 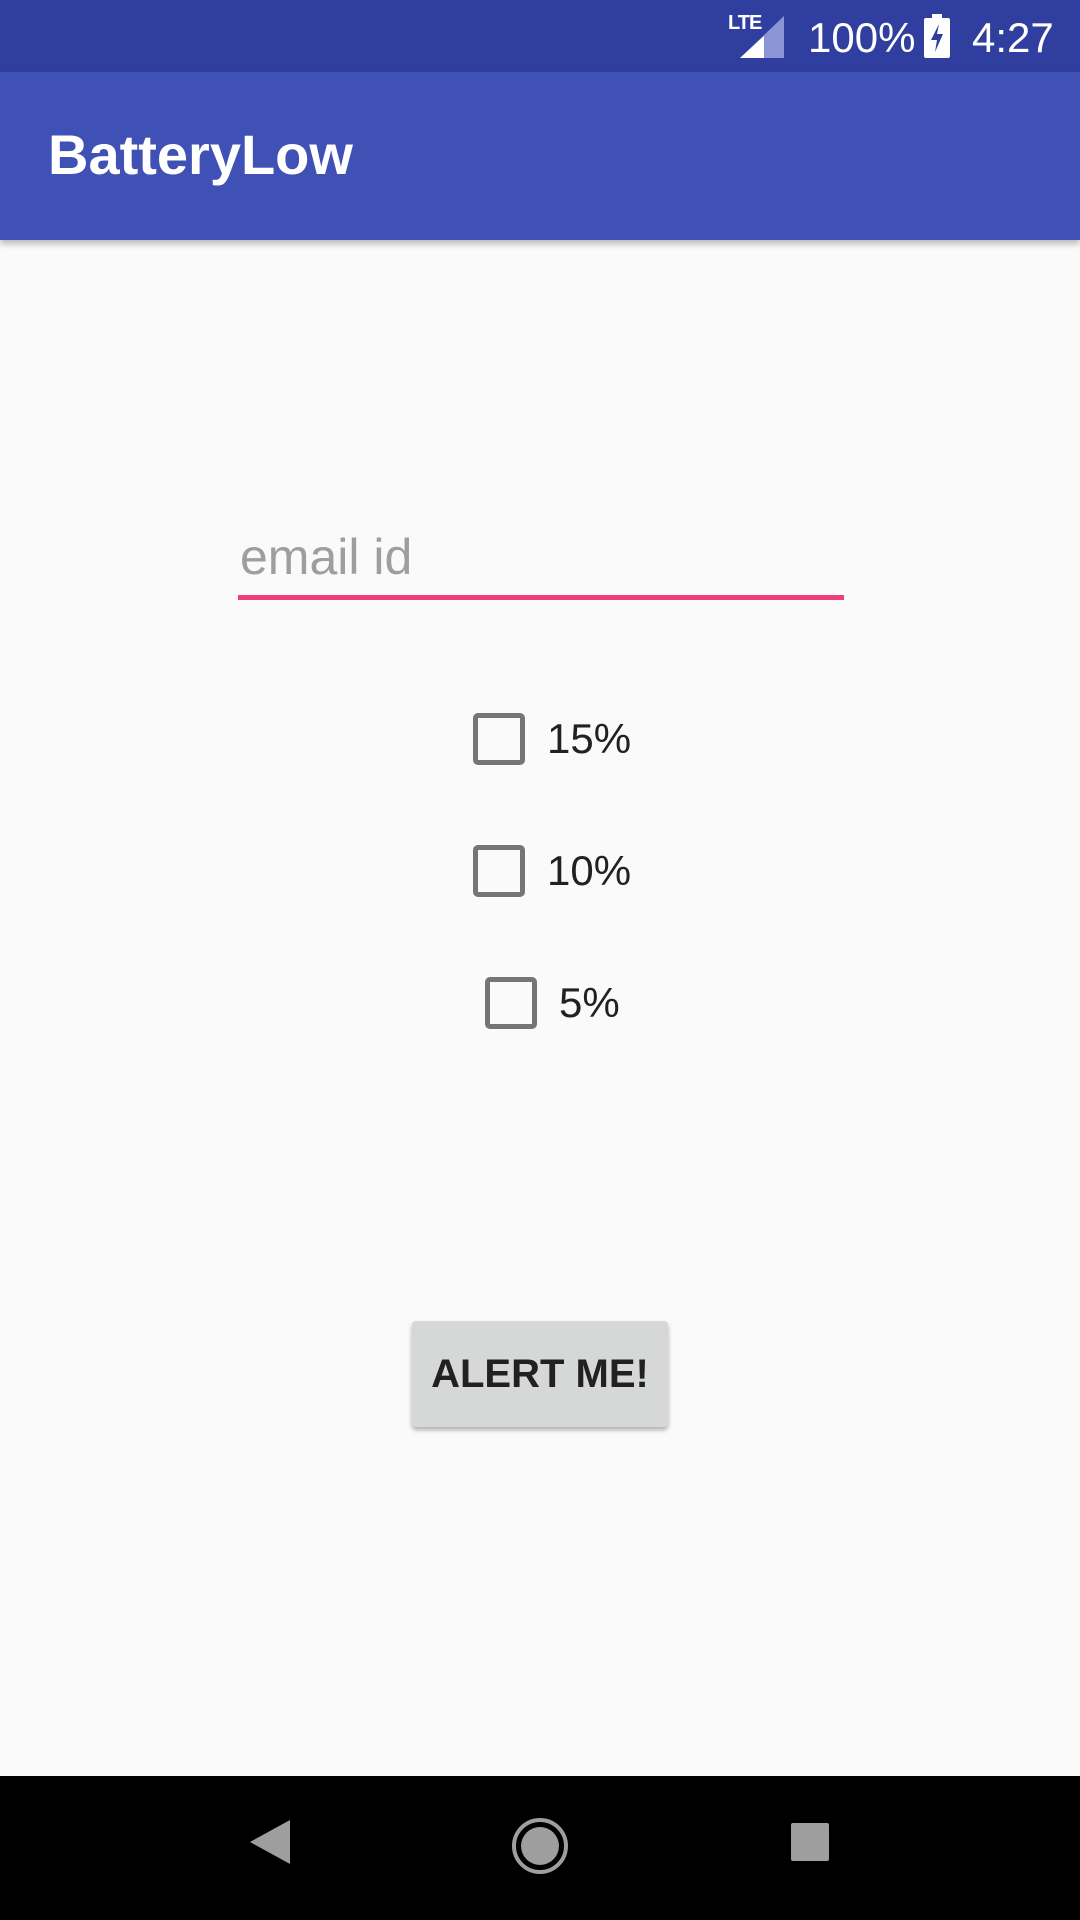 I want to click on checkbox-label: 15%, so click(x=589, y=739).